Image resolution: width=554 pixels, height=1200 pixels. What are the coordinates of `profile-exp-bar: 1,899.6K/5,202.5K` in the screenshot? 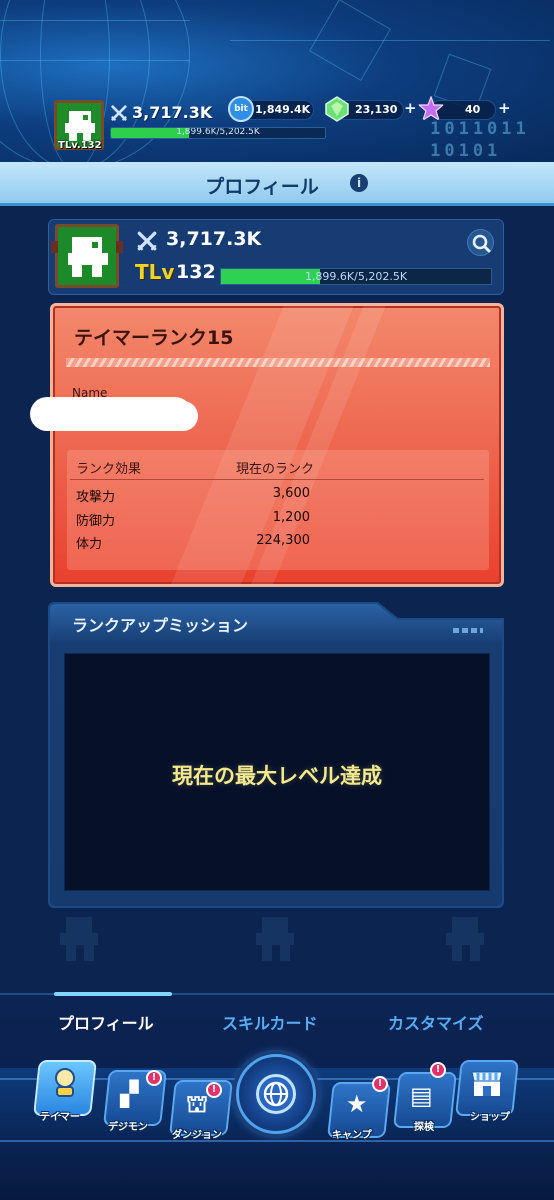 It's located at (356, 276).